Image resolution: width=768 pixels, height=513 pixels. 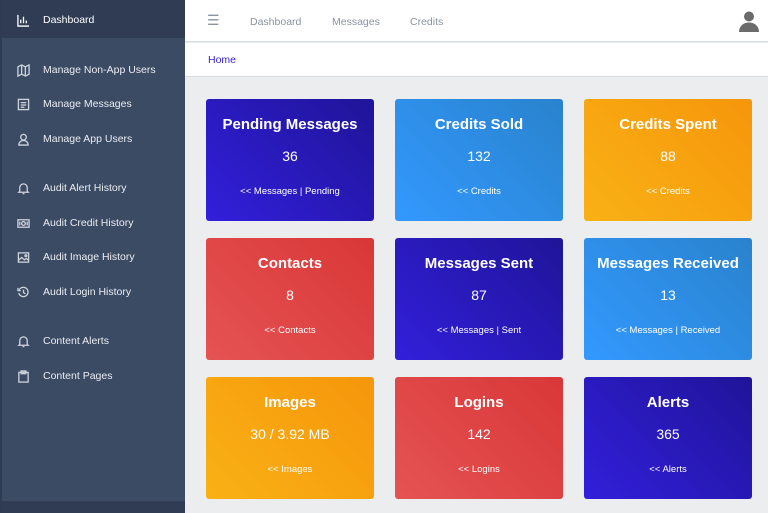 I want to click on card-credits-sold: Credits Sold 132 << Credits, so click(x=479, y=160).